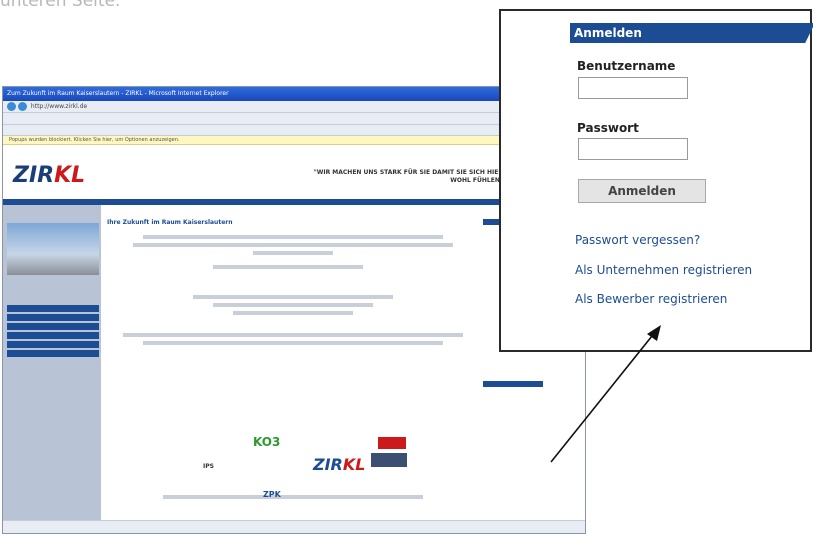 The height and width of the screenshot is (537, 813). I want to click on arrow-line, so click(603, 396).